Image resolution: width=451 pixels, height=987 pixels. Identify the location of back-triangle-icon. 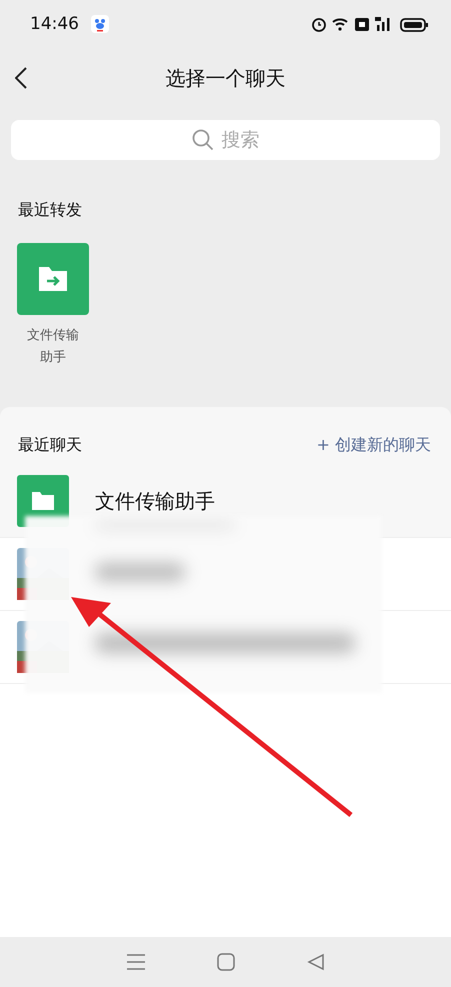
(316, 962).